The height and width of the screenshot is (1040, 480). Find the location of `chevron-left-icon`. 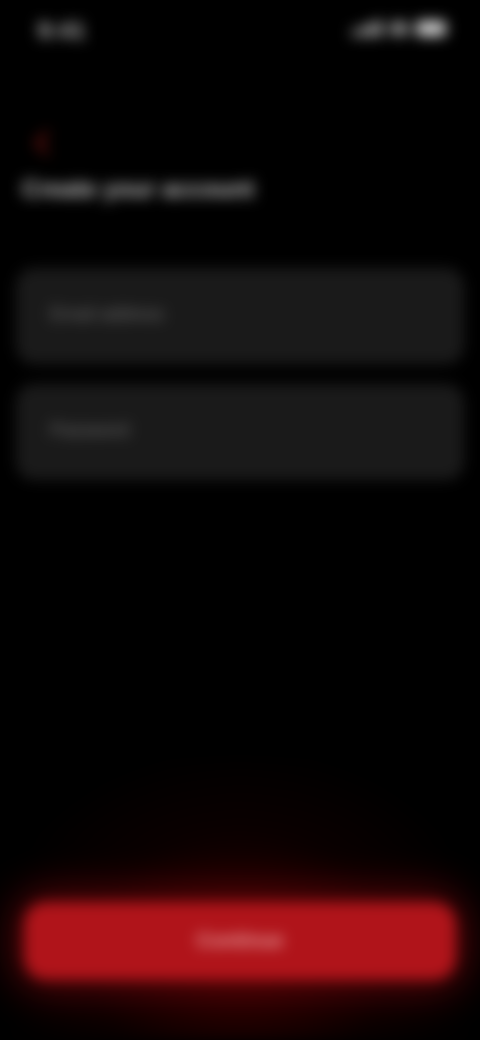

chevron-left-icon is located at coordinates (41, 143).